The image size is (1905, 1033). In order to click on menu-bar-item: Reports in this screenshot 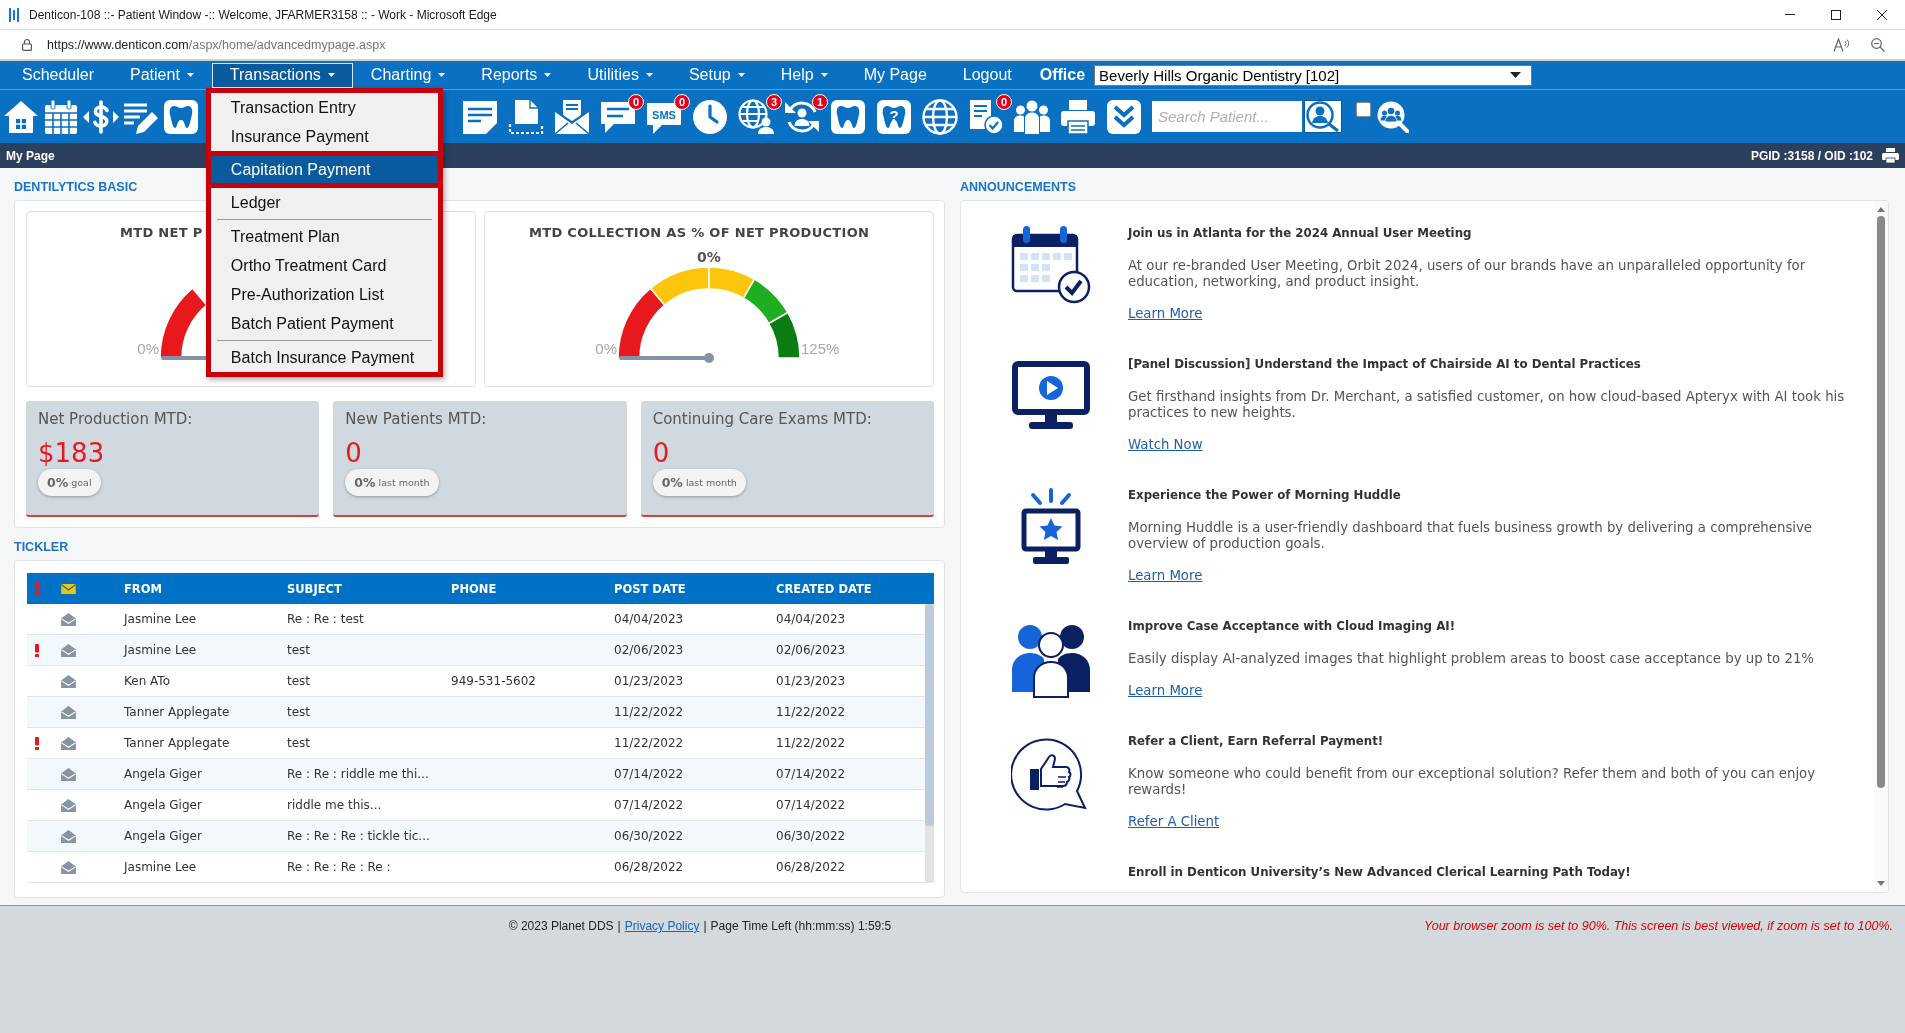, I will do `click(516, 75)`.